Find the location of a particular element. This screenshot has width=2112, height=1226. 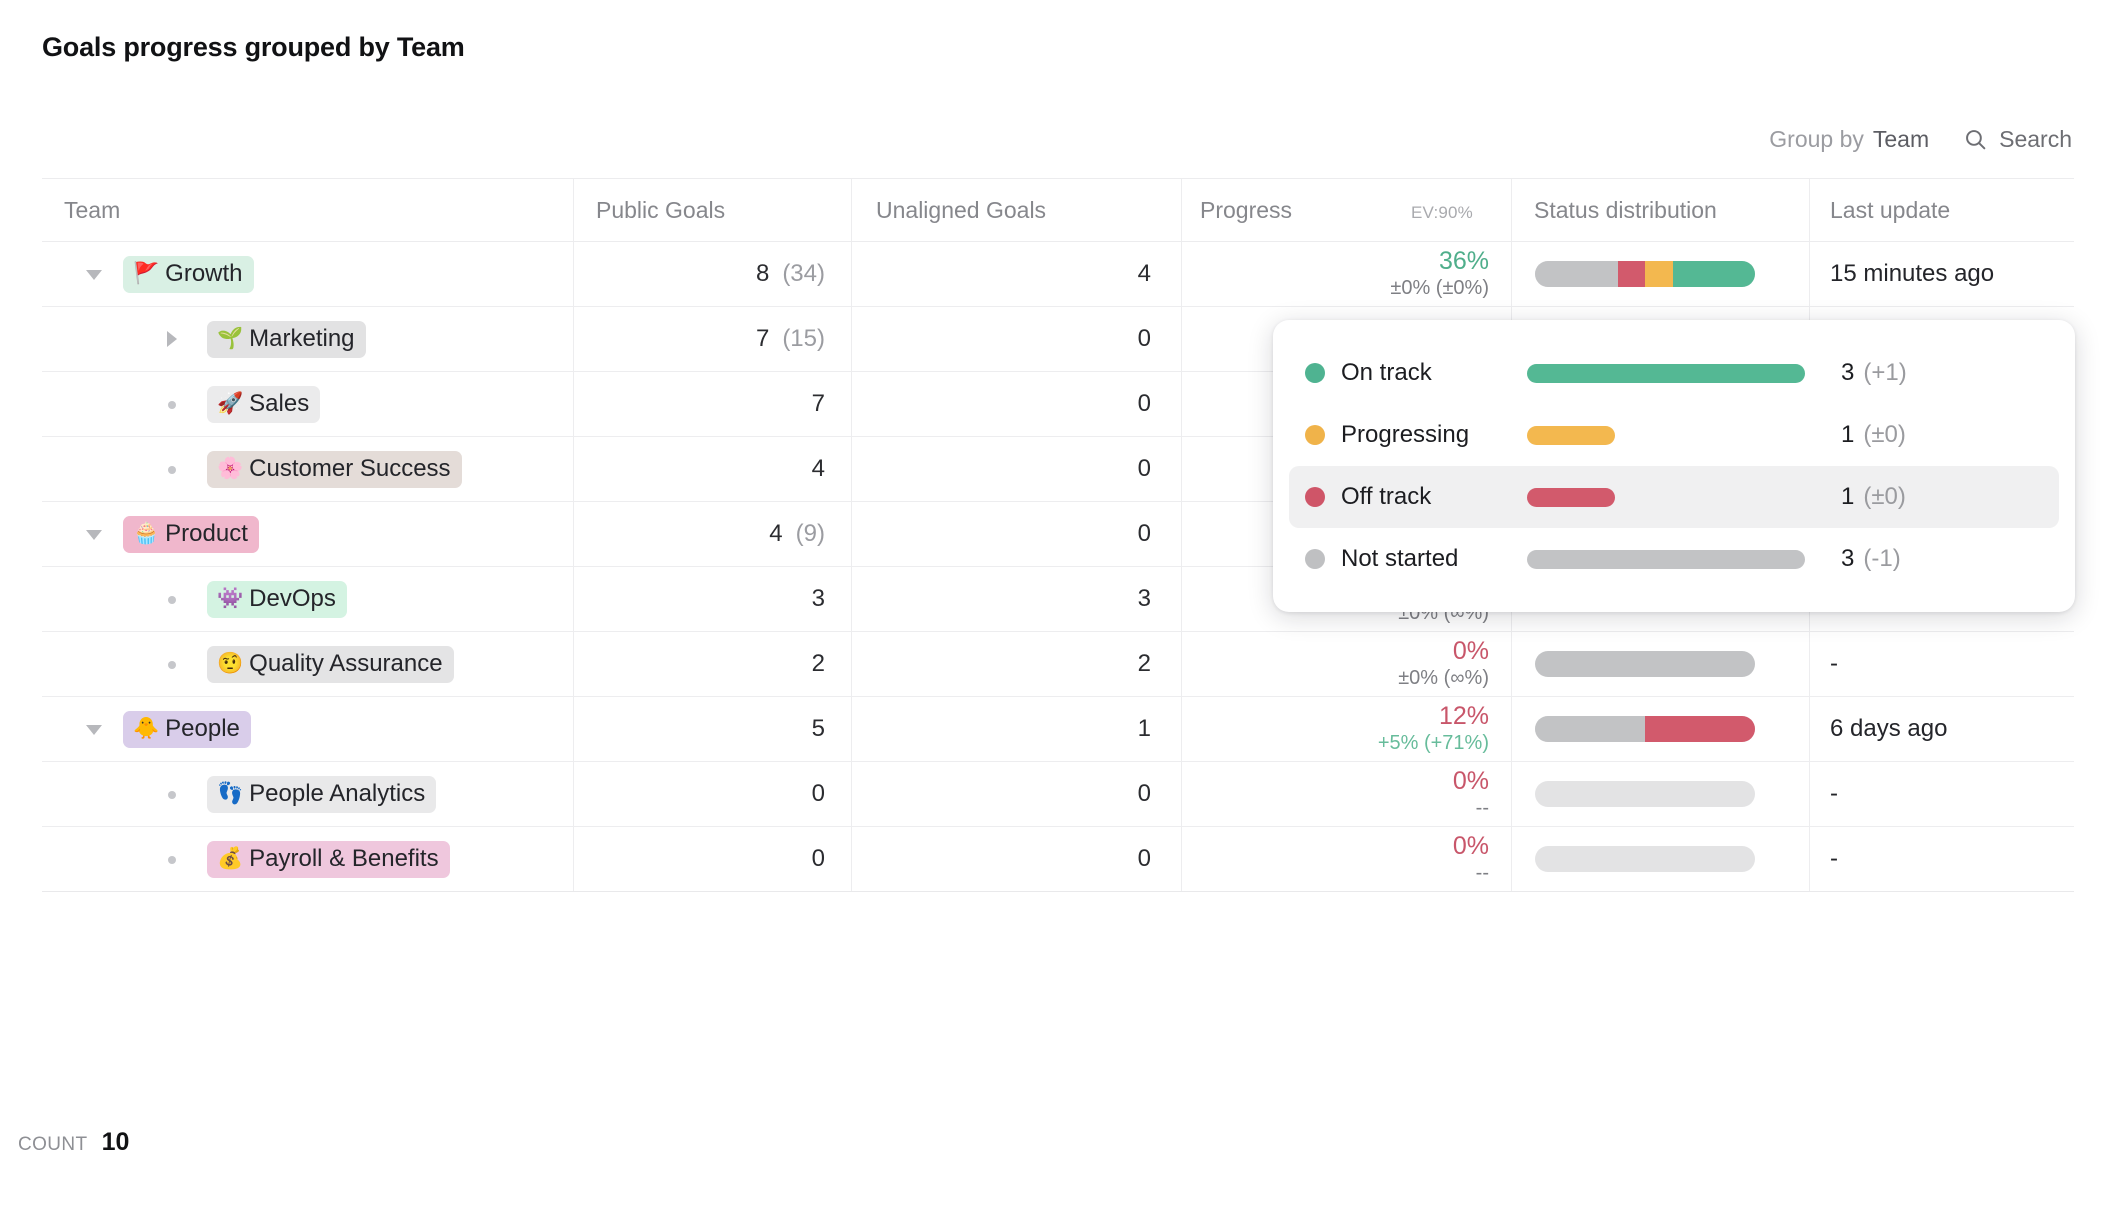

team-chip: 🧁 Product is located at coordinates (191, 534).